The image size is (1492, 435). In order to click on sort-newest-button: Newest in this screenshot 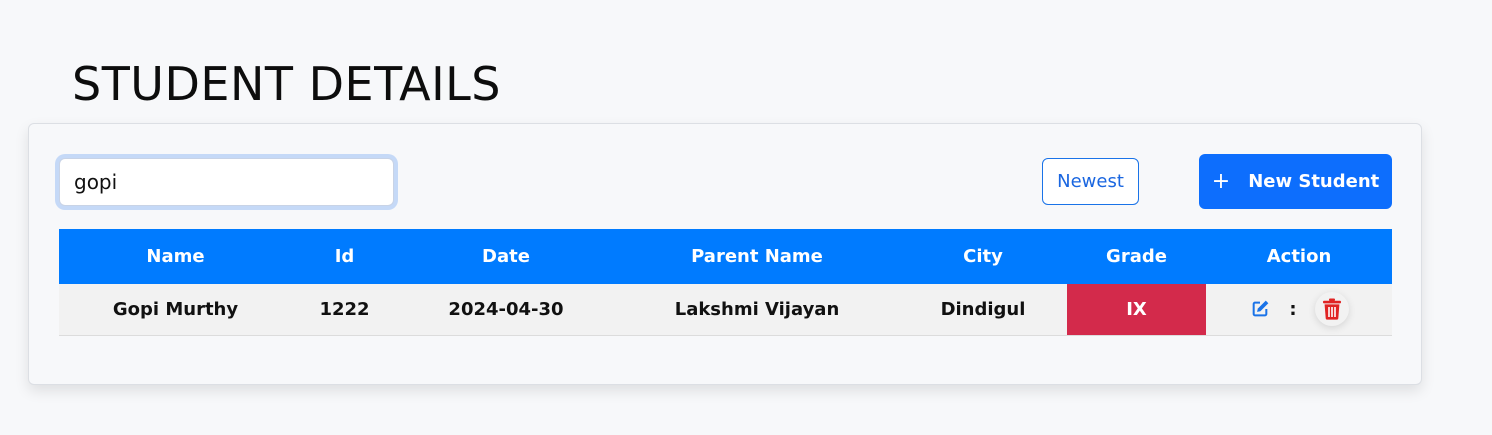, I will do `click(1090, 181)`.